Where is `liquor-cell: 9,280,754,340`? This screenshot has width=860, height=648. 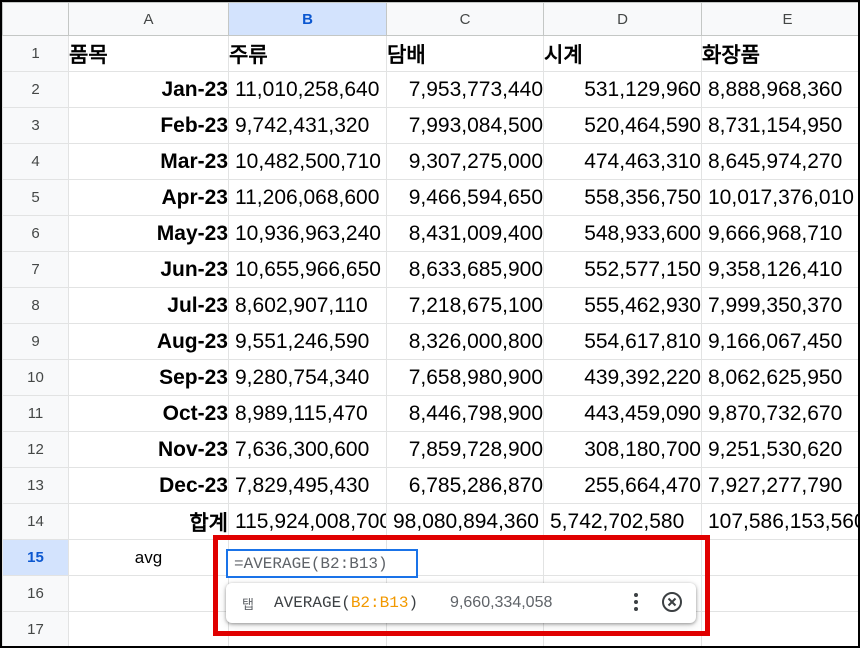
liquor-cell: 9,280,754,340 is located at coordinates (307, 377).